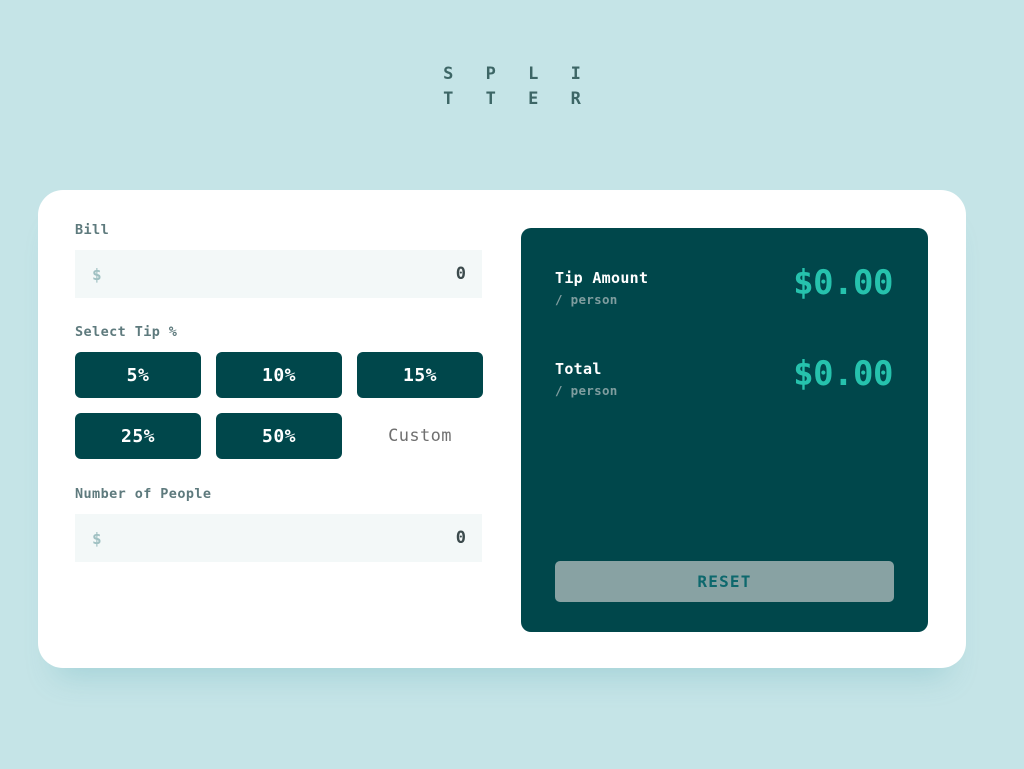  What do you see at coordinates (143, 494) in the screenshot?
I see `people-label: Number of People` at bounding box center [143, 494].